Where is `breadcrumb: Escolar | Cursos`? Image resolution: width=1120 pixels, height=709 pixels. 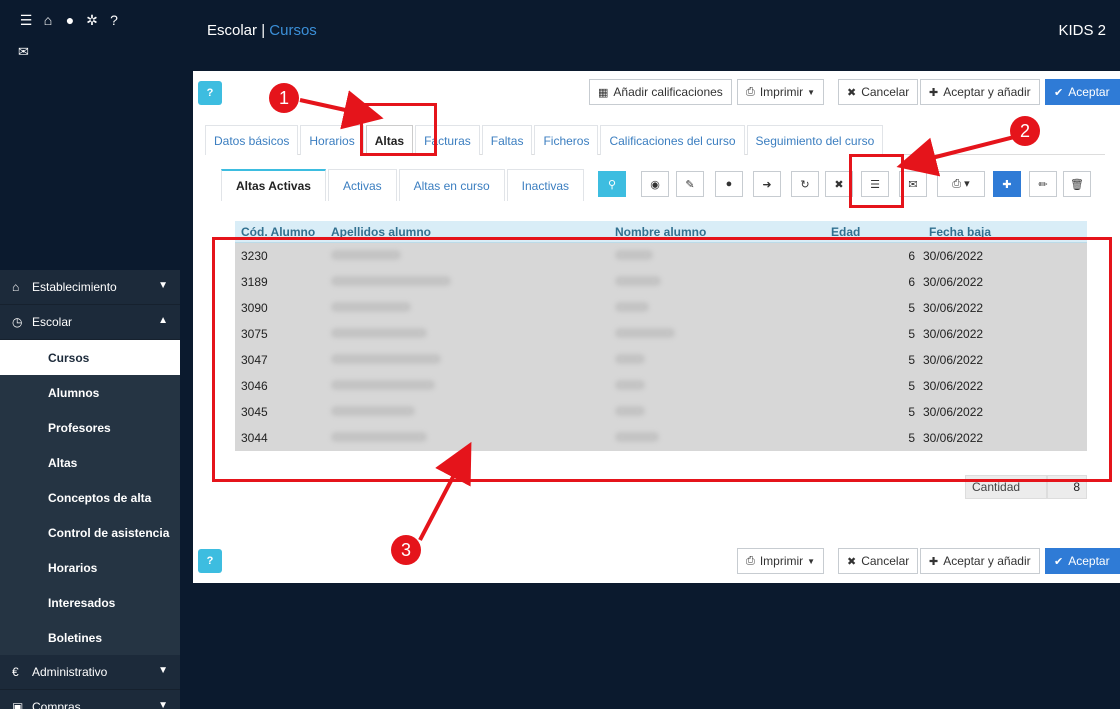 breadcrumb: Escolar | Cursos is located at coordinates (262, 30).